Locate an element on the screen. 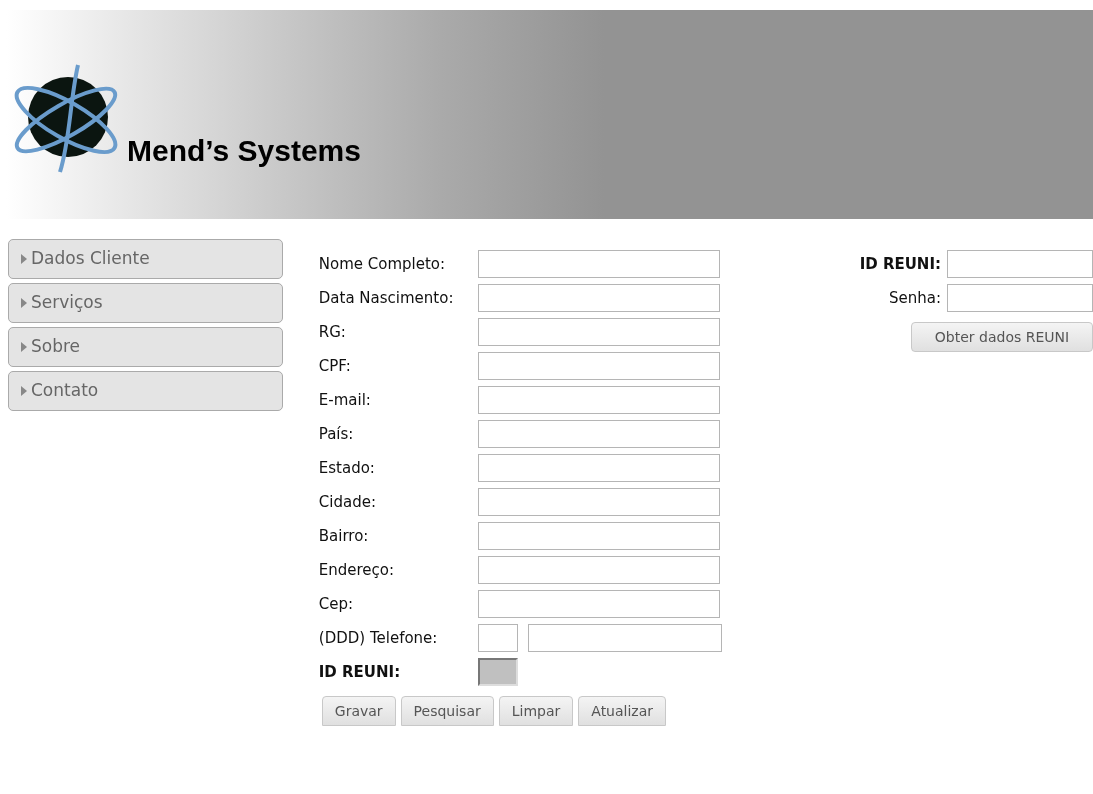 Image resolution: width=1093 pixels, height=794 pixels. sidebar-item: Serviços is located at coordinates (145, 303).